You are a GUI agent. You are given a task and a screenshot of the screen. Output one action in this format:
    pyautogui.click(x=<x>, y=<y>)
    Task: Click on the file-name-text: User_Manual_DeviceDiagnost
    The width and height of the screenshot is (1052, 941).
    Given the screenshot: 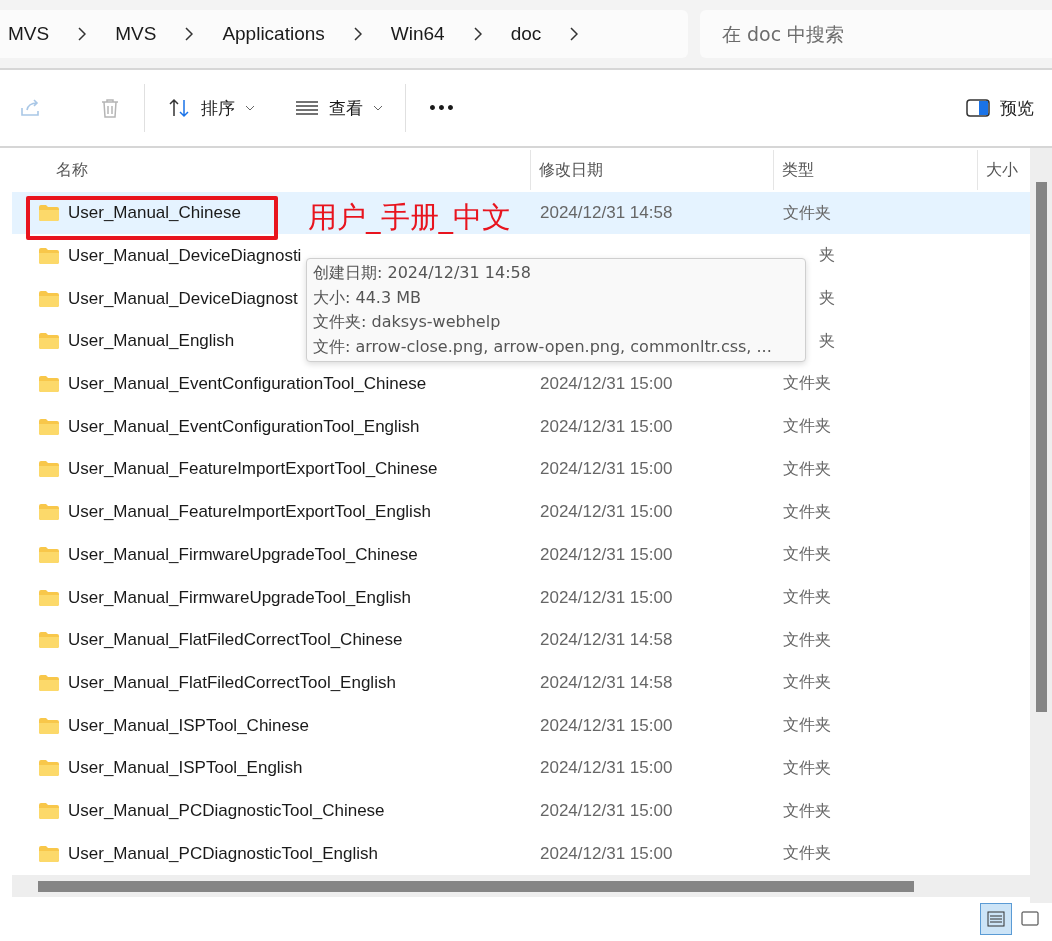 What is the action you would take?
    pyautogui.click(x=183, y=298)
    